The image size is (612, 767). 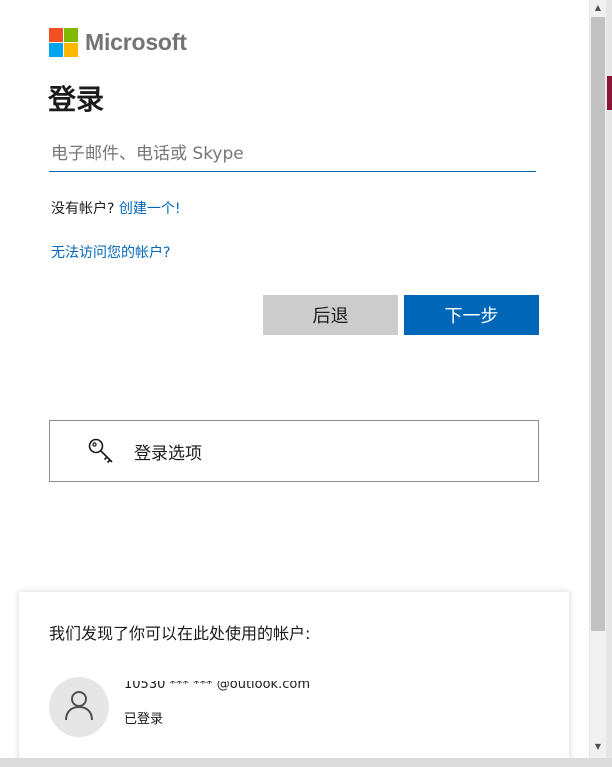 I want to click on no-account-text: 没有帐户?, so click(x=83, y=209).